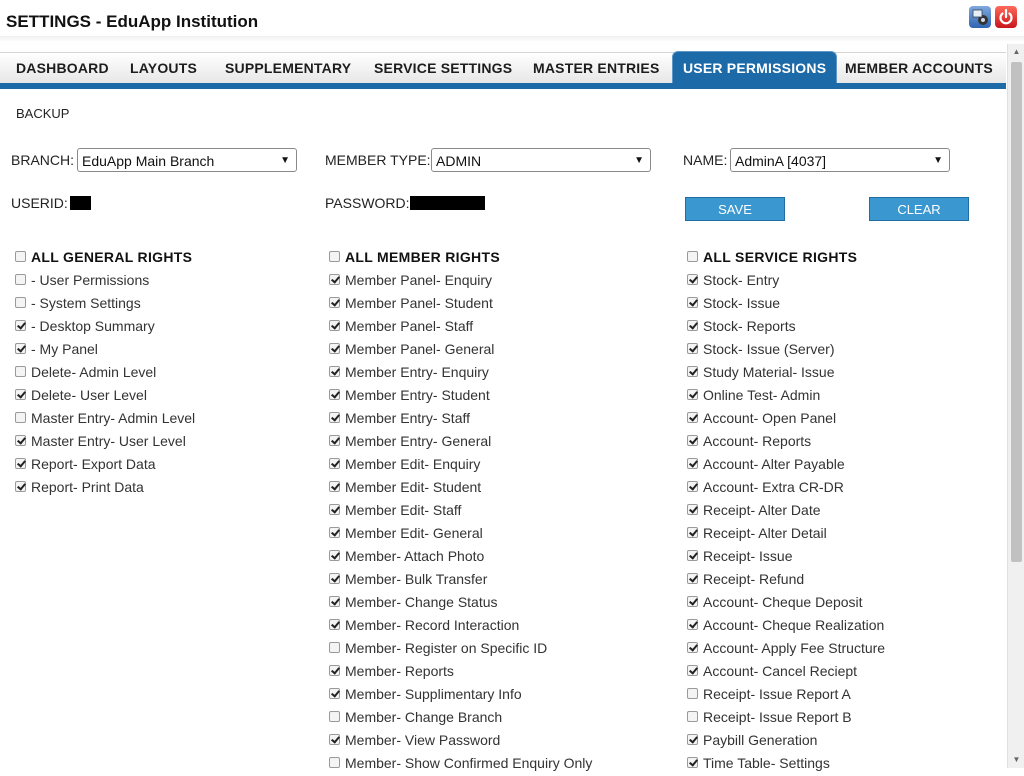 This screenshot has width=1024, height=776. I want to click on tab-member-accounts: MEMBER ACCOUNTS, so click(919, 68).